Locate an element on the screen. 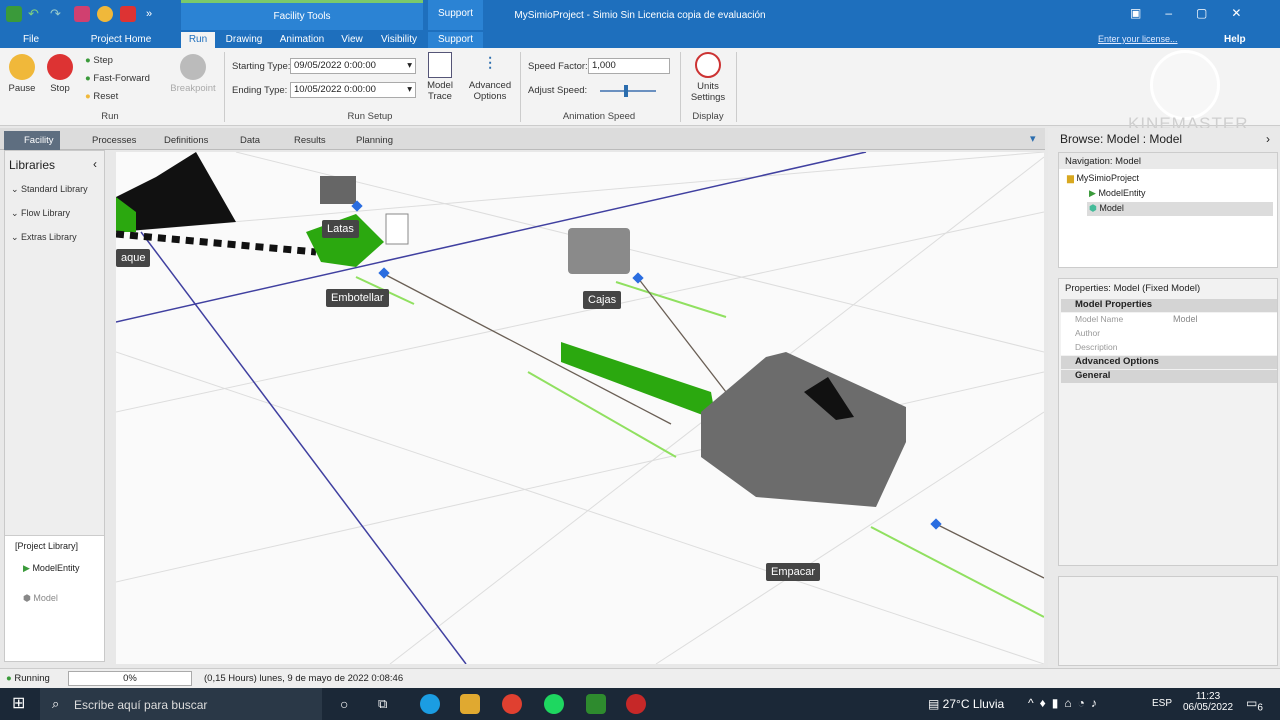  tab-definitions: Definitions is located at coordinates (179, 140).